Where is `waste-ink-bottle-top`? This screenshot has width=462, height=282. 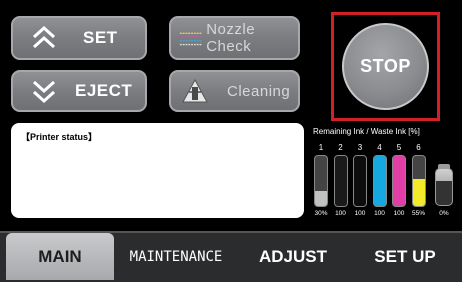 waste-ink-bottle-top is located at coordinates (444, 175).